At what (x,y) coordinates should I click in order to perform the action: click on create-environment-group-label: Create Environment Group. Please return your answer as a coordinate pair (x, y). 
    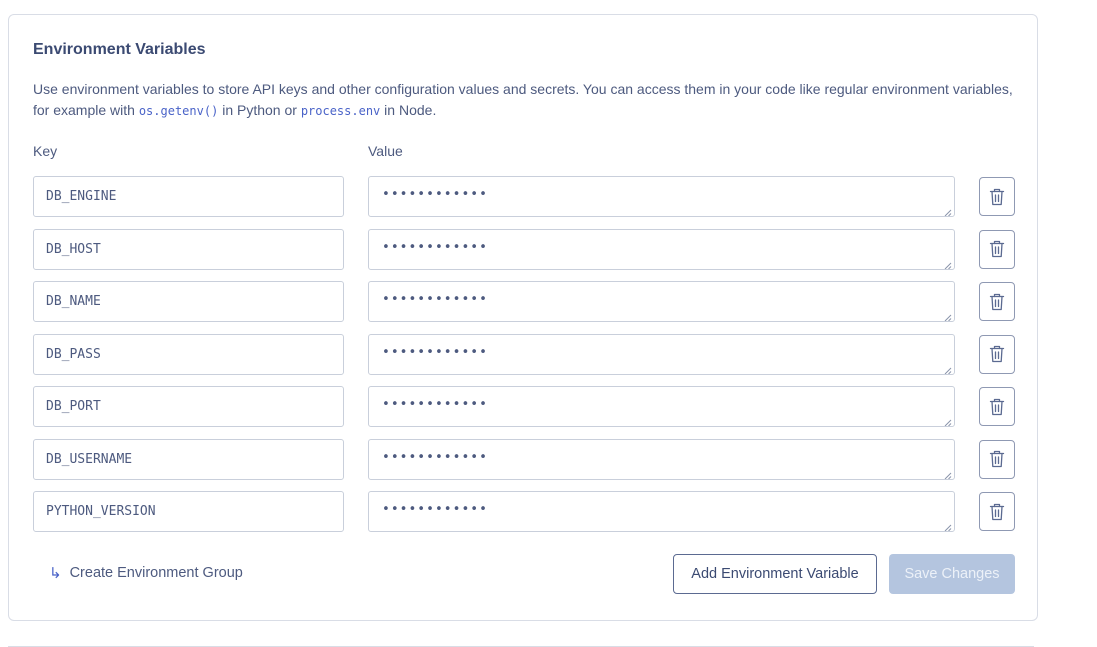
    Looking at the image, I should click on (156, 573).